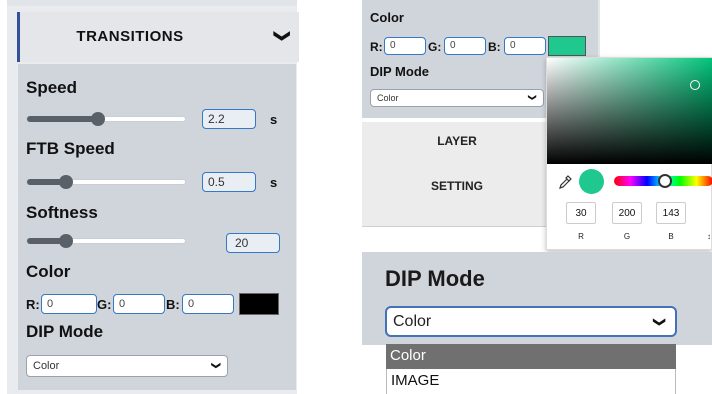 The width and height of the screenshot is (712, 394). Describe the element at coordinates (695, 85) in the screenshot. I see `saturation-cursor` at that location.